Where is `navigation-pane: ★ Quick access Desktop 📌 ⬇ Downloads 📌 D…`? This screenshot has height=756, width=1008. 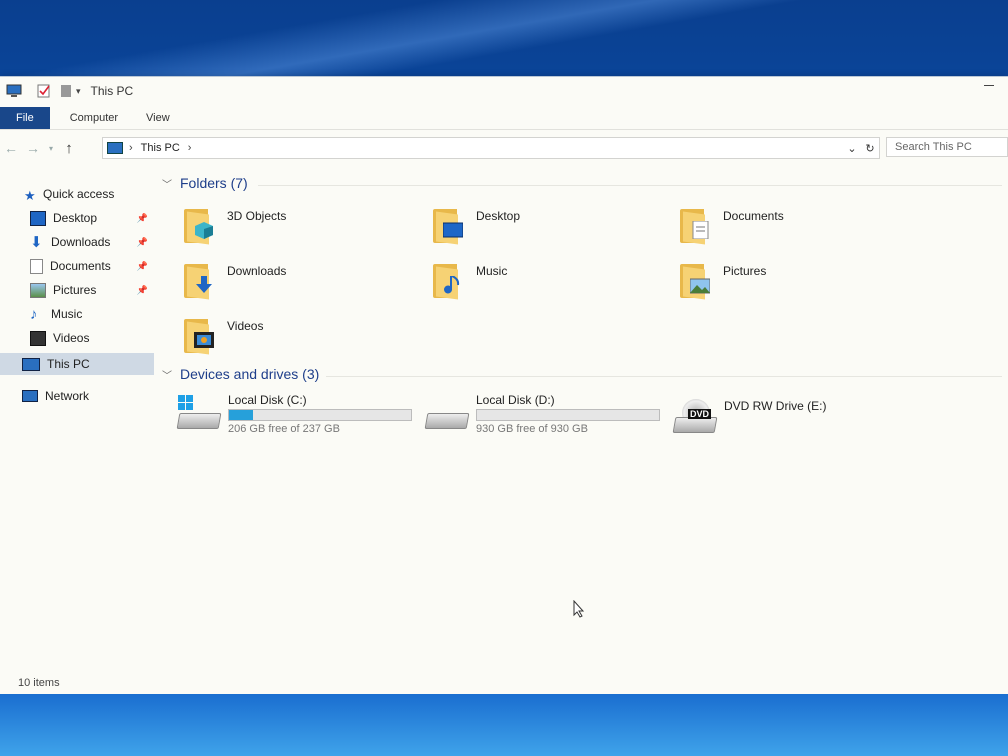 navigation-pane: ★ Quick access Desktop 📌 ⬇ Downloads 📌 D… is located at coordinates (78, 427).